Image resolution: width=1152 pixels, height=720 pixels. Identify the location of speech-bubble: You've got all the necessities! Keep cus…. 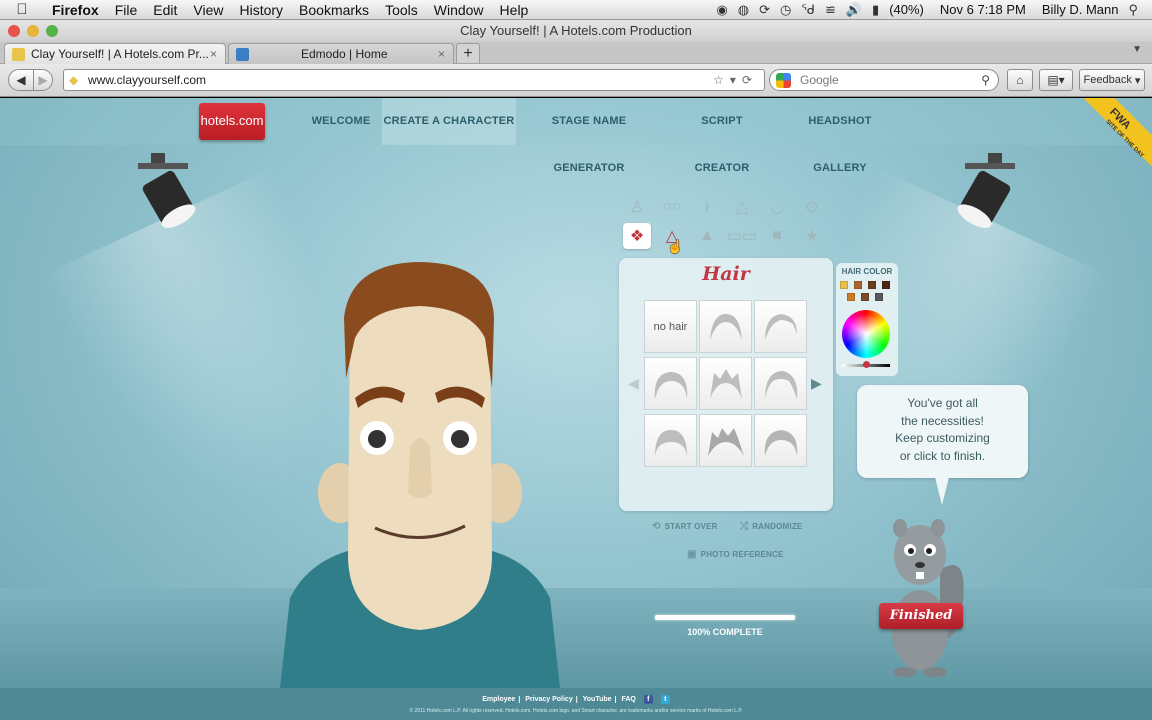
(942, 431).